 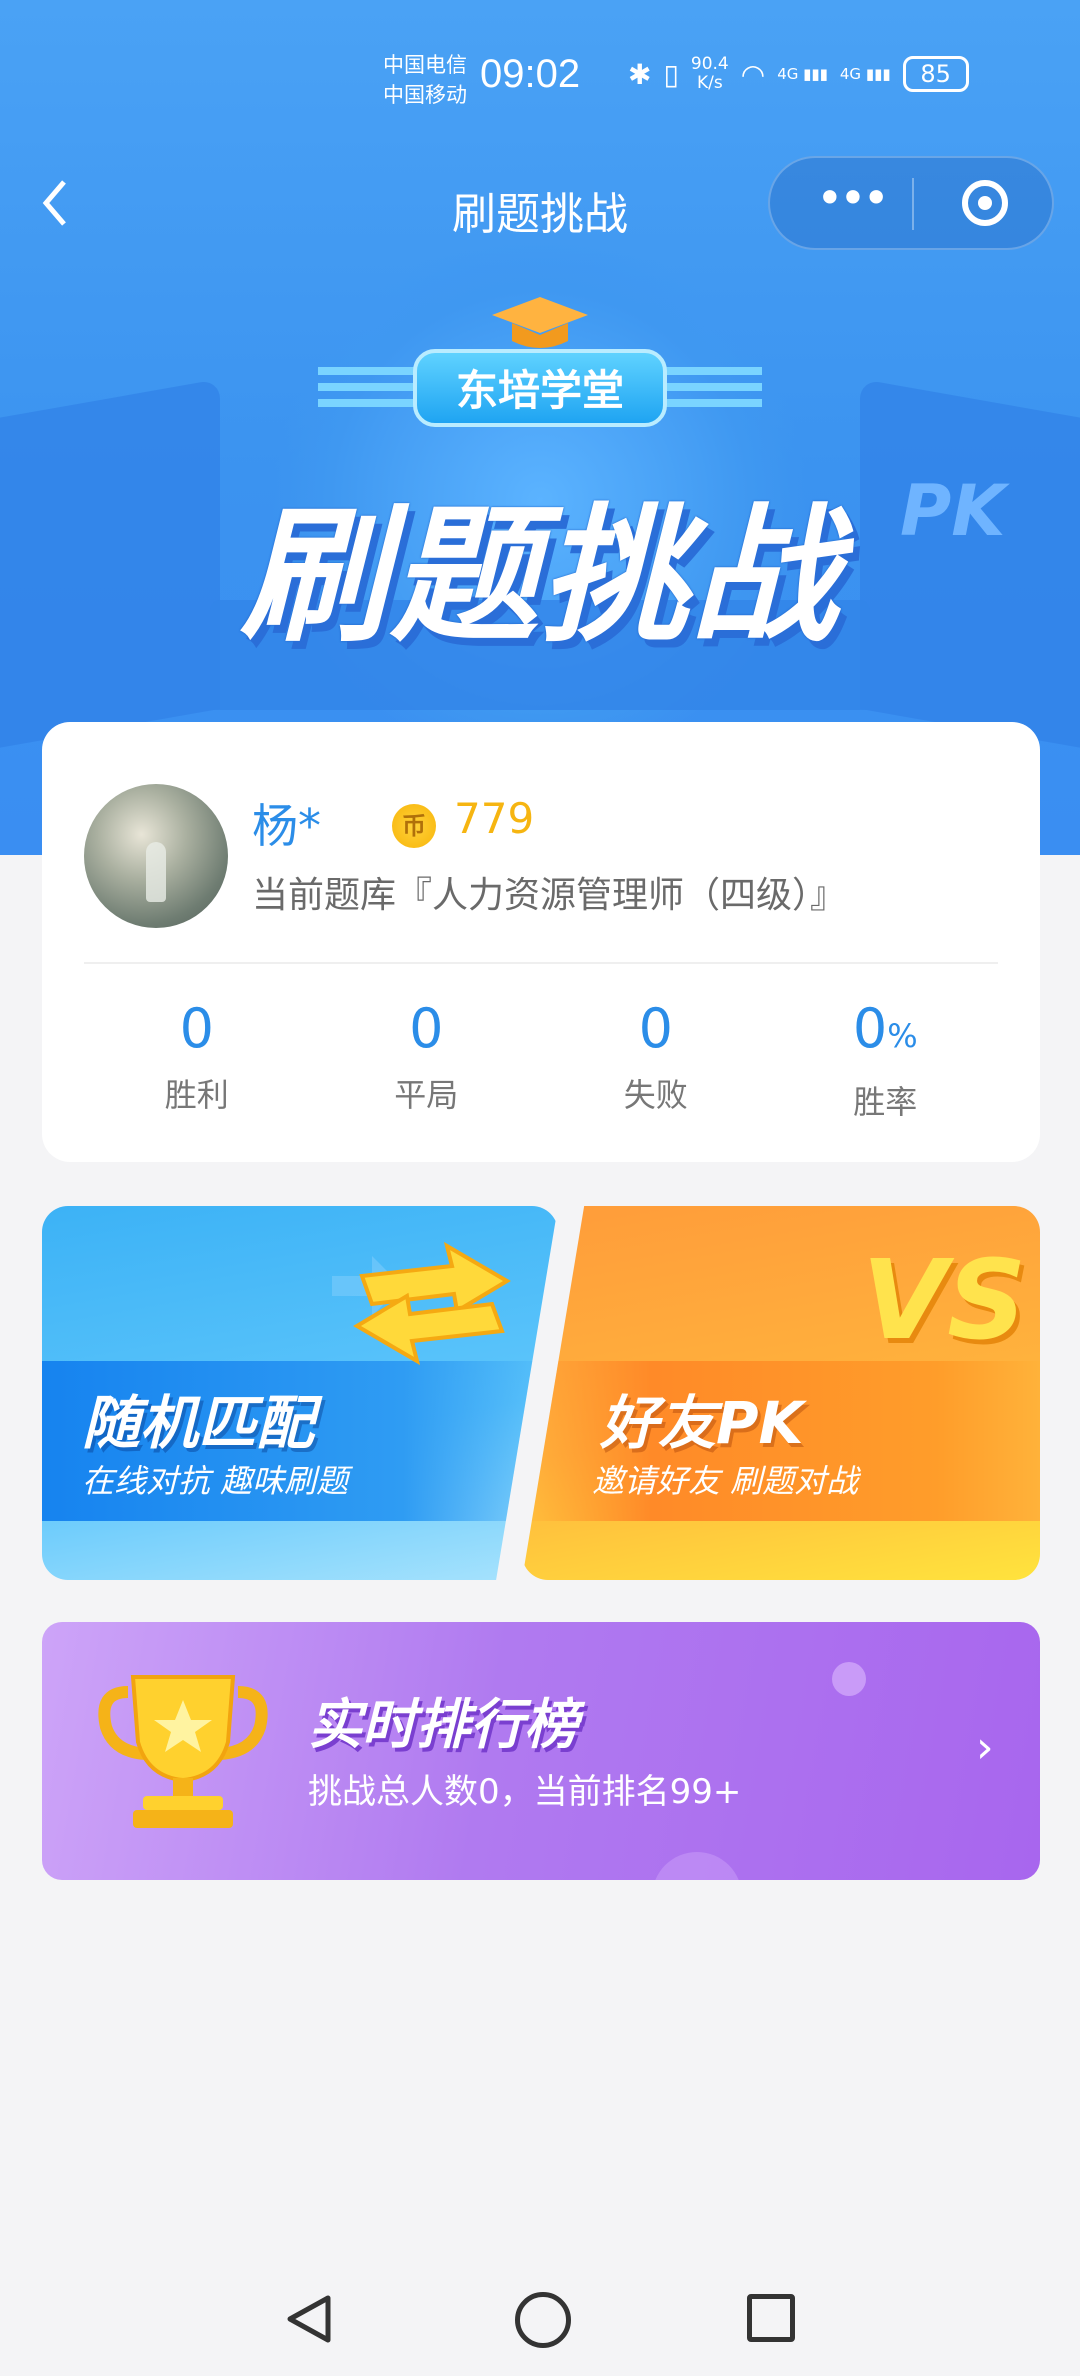 I want to click on friend-pk-subtitle: 邀请好友 刷题对战, so click(x=725, y=1481).